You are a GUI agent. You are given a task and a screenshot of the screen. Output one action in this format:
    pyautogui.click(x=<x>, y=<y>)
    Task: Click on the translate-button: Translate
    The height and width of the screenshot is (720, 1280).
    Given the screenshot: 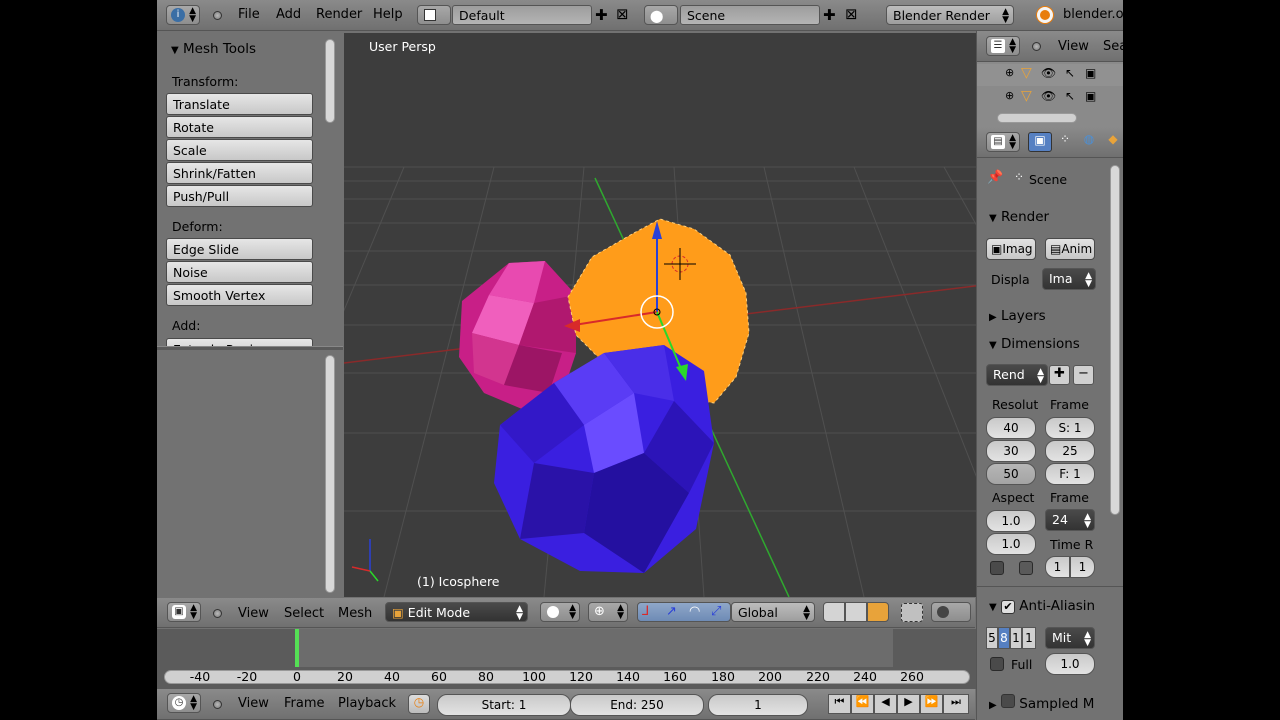 What is the action you would take?
    pyautogui.click(x=239, y=104)
    